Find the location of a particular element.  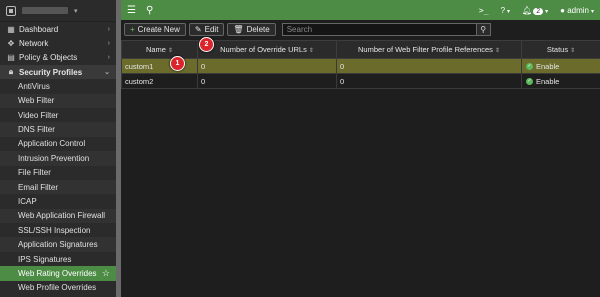

dashboard-icon: ▦ is located at coordinates (11, 29).